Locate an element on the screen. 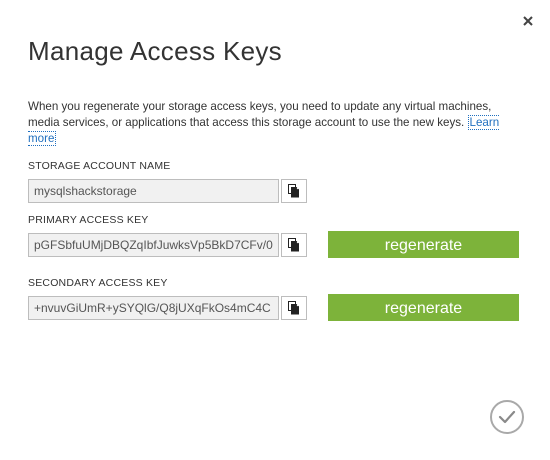 The height and width of the screenshot is (460, 550). ok-button is located at coordinates (507, 417).